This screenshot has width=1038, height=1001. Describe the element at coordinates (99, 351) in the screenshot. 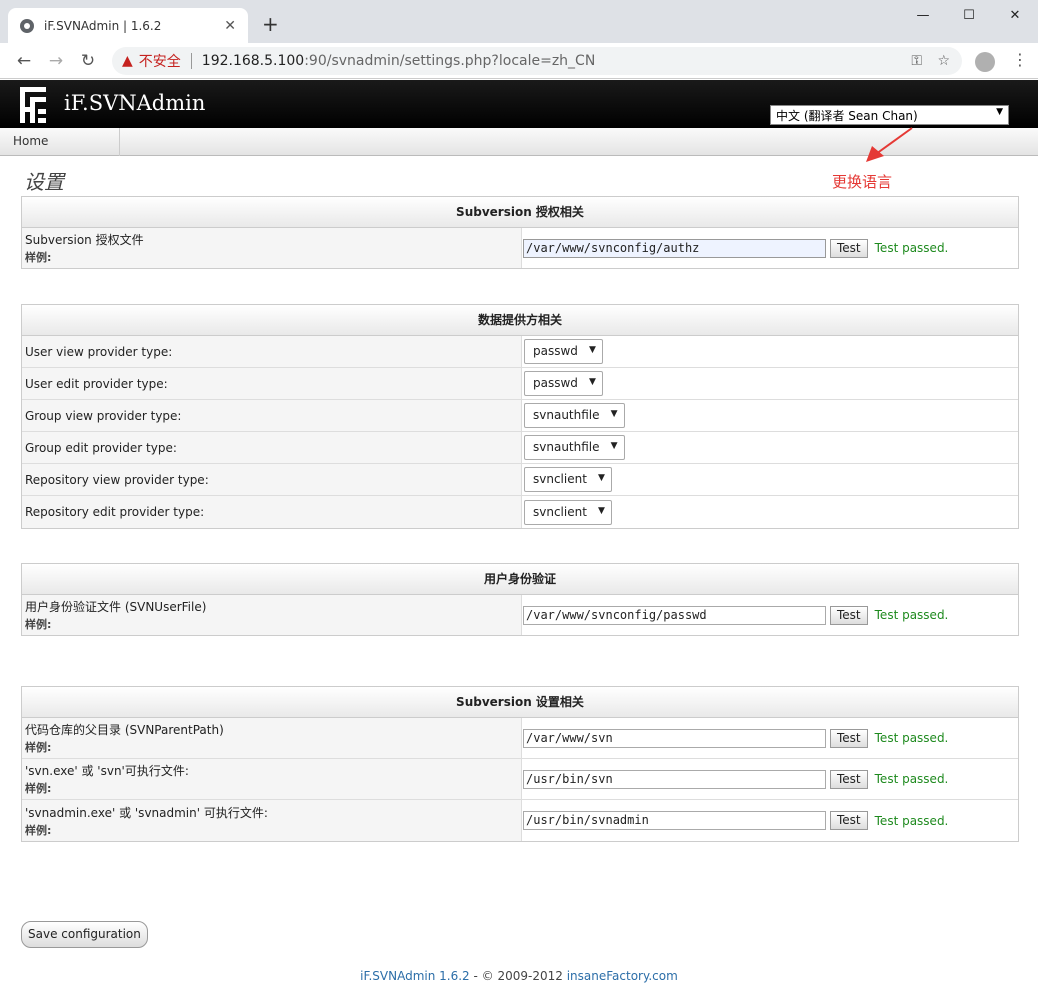

I see `user-view-provider-label: User view provider type:` at that location.